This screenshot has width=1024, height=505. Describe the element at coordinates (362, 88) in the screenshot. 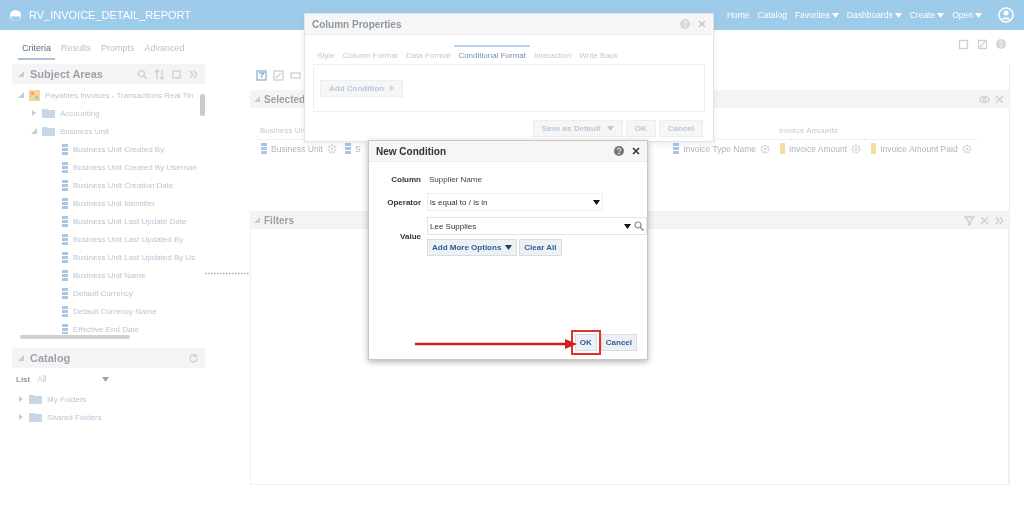

I see `add-condition-button: Add Condition` at that location.